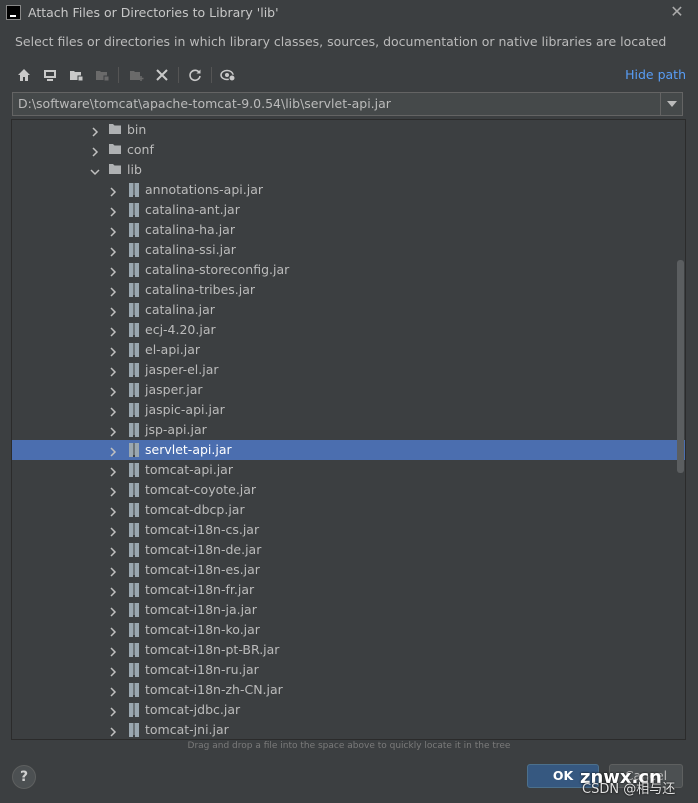 Image resolution: width=698 pixels, height=803 pixels. What do you see at coordinates (348, 330) in the screenshot?
I see `tree-file-item: ecj-4.20.jar` at bounding box center [348, 330].